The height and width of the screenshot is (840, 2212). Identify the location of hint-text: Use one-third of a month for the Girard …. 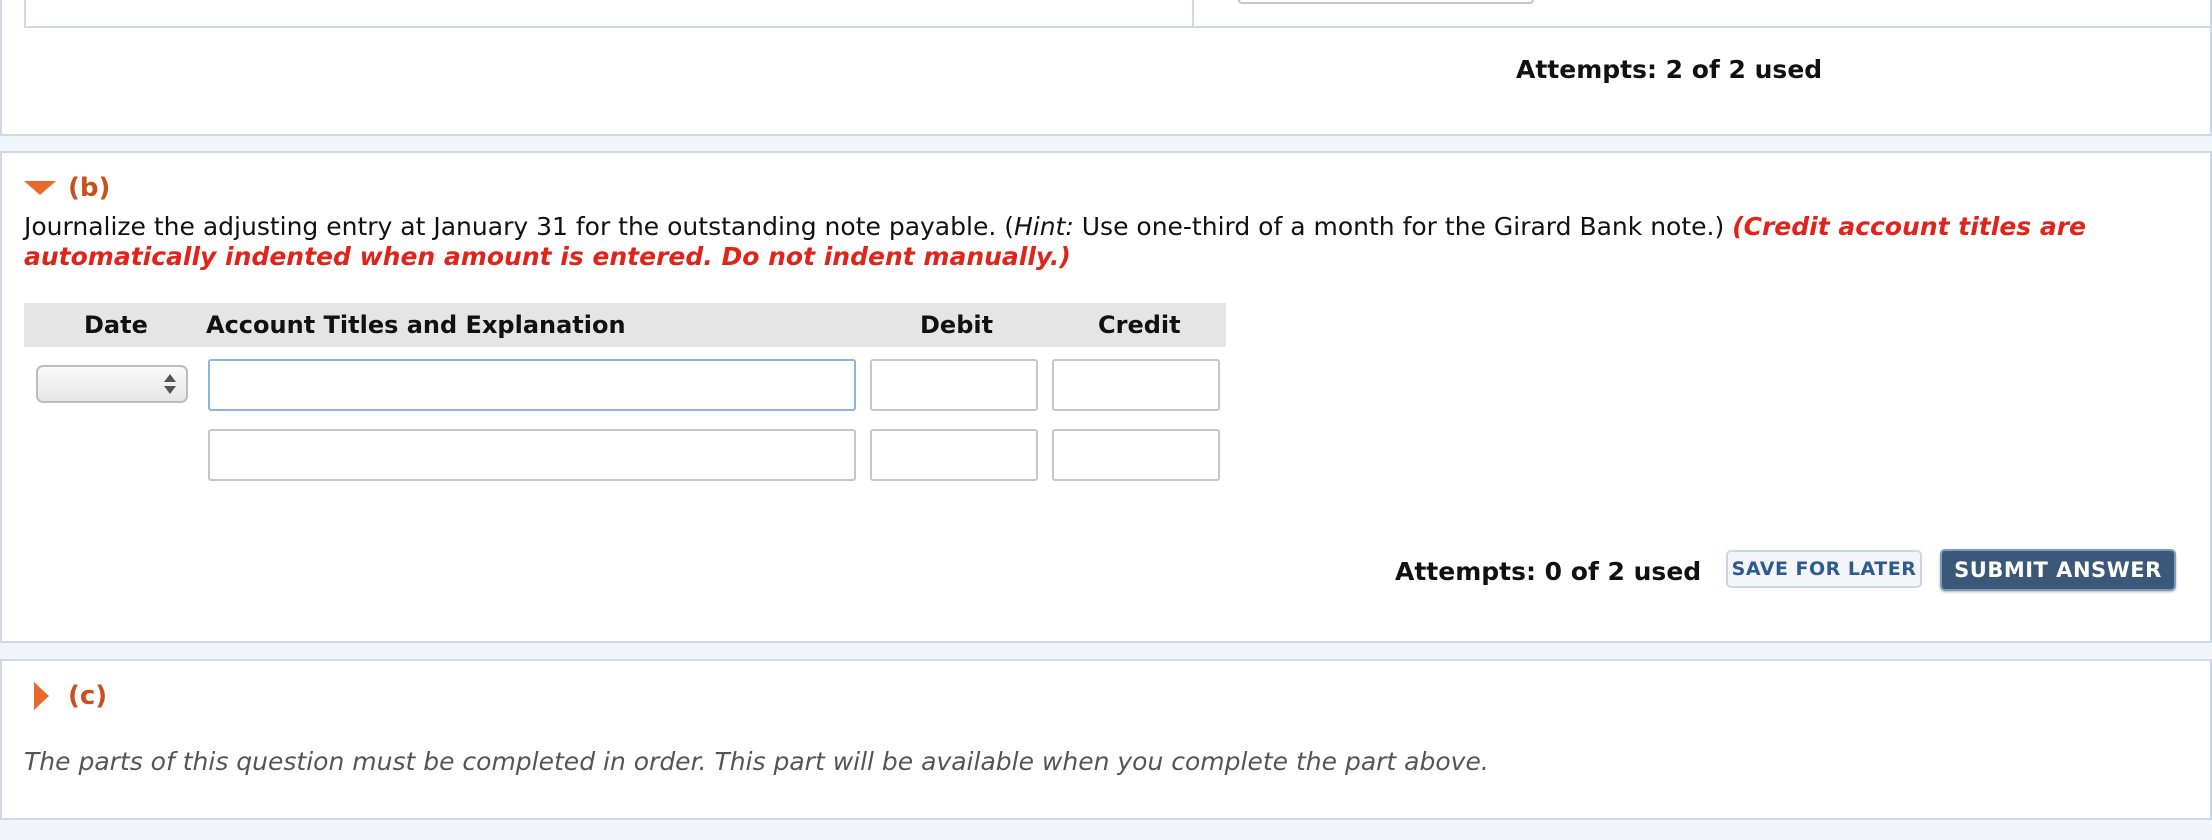
(1403, 226).